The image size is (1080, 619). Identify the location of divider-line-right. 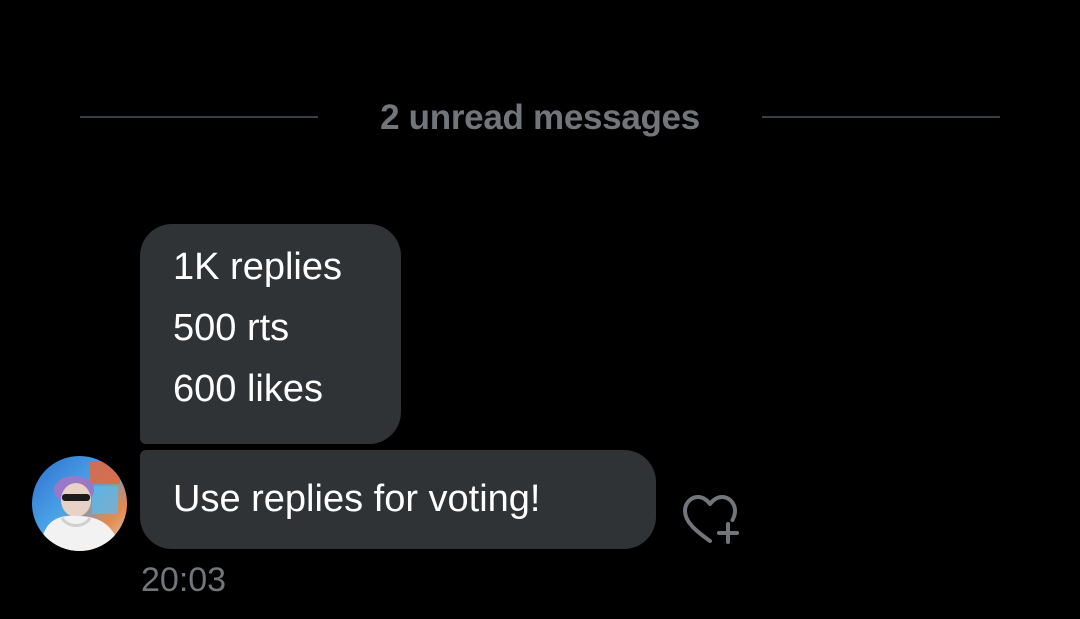
(881, 117).